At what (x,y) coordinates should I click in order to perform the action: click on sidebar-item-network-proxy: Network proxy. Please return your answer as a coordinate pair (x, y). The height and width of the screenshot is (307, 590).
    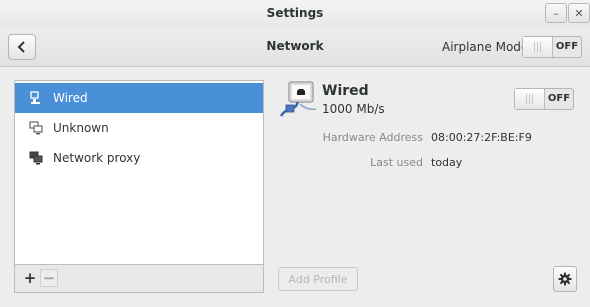
    Looking at the image, I should click on (139, 158).